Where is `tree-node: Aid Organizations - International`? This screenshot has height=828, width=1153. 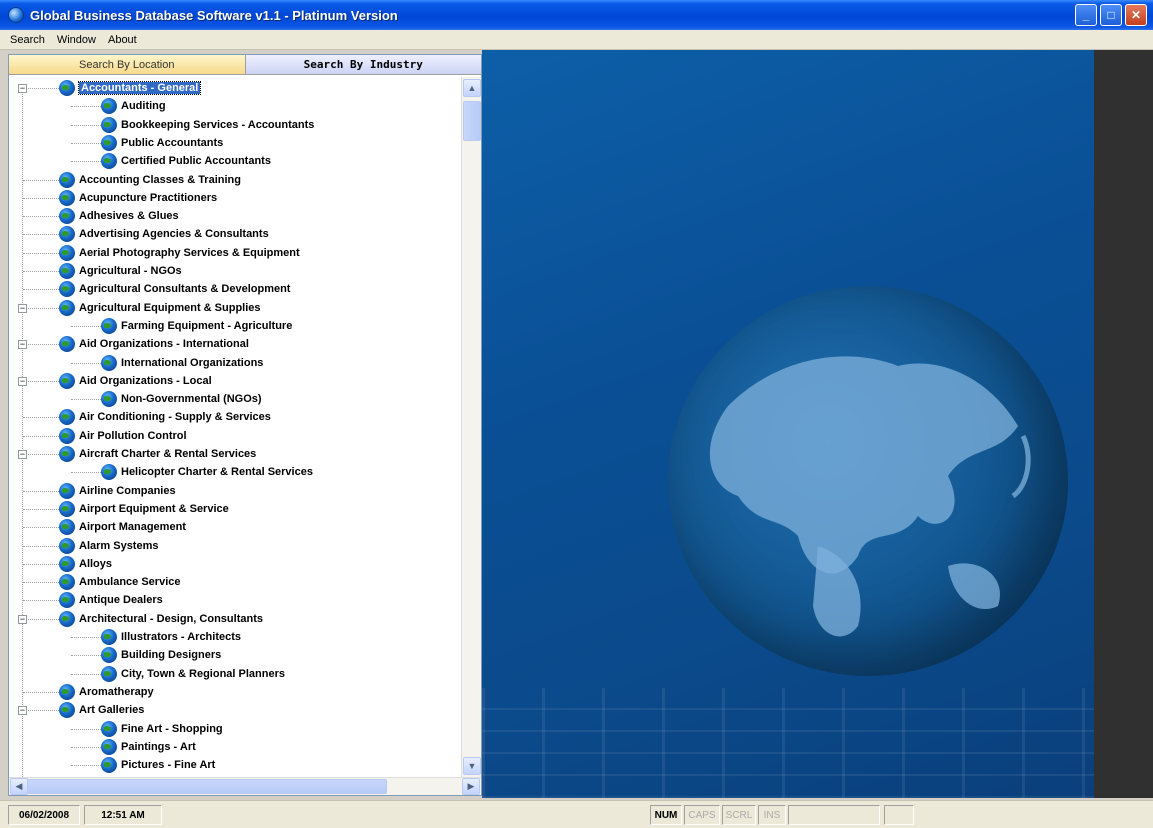
tree-node: Aid Organizations - International is located at coordinates (154, 344).